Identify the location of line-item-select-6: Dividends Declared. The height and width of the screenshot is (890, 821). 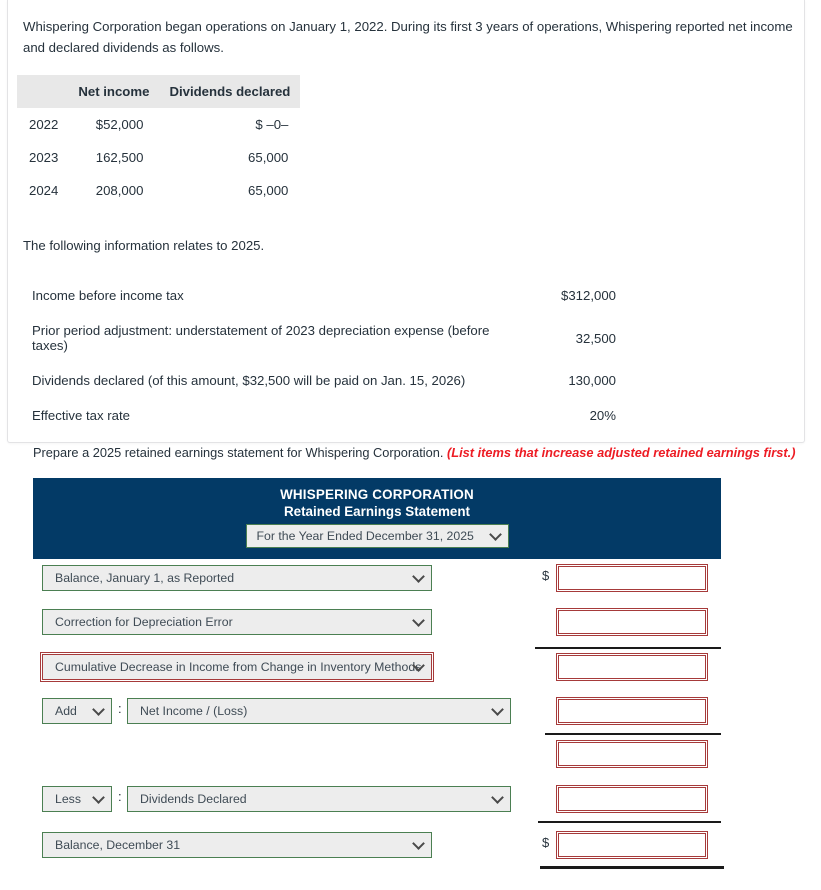
(319, 799).